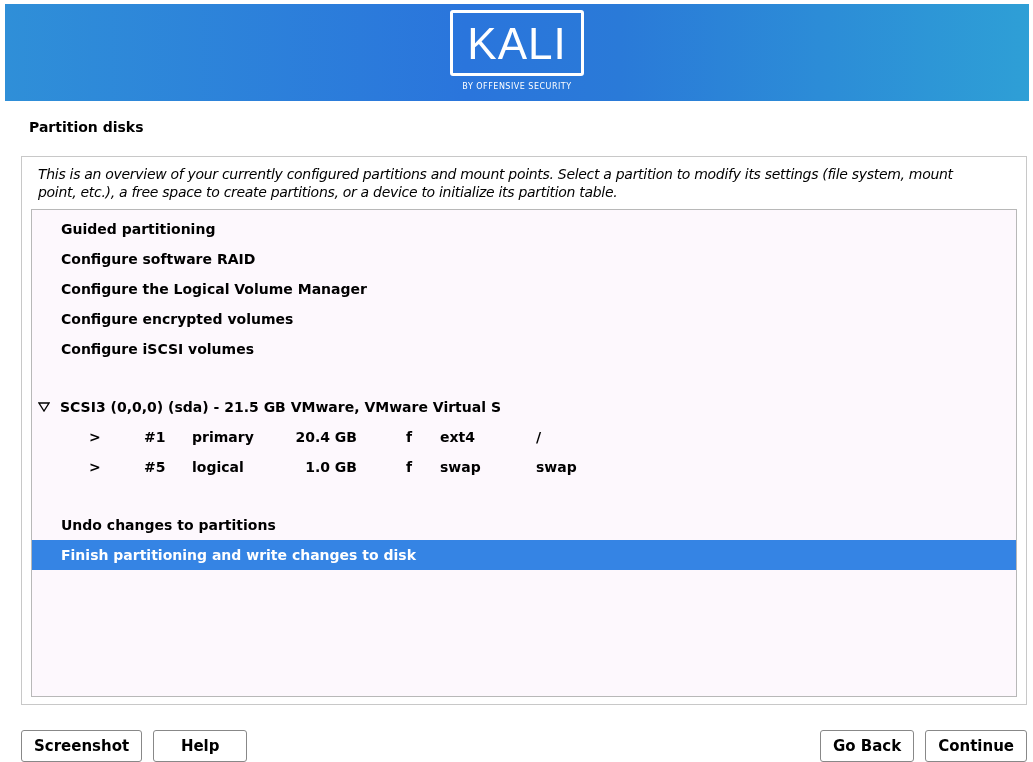 This screenshot has height=762, width=1033. I want to click on disk-label: SCSI3 (0,0,0) (sda) - 21.5 GB VMware, VMware Virtual S, so click(280, 407).